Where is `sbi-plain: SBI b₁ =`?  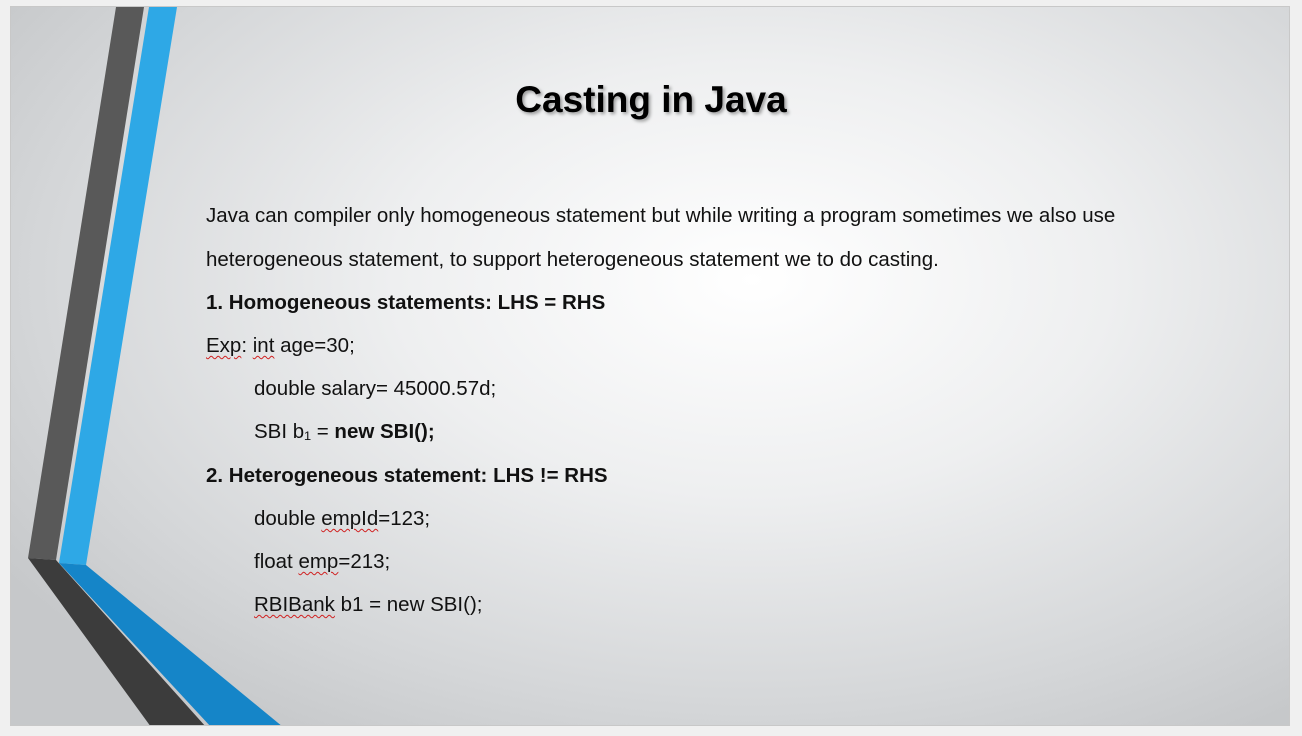 sbi-plain: SBI b₁ = is located at coordinates (294, 431).